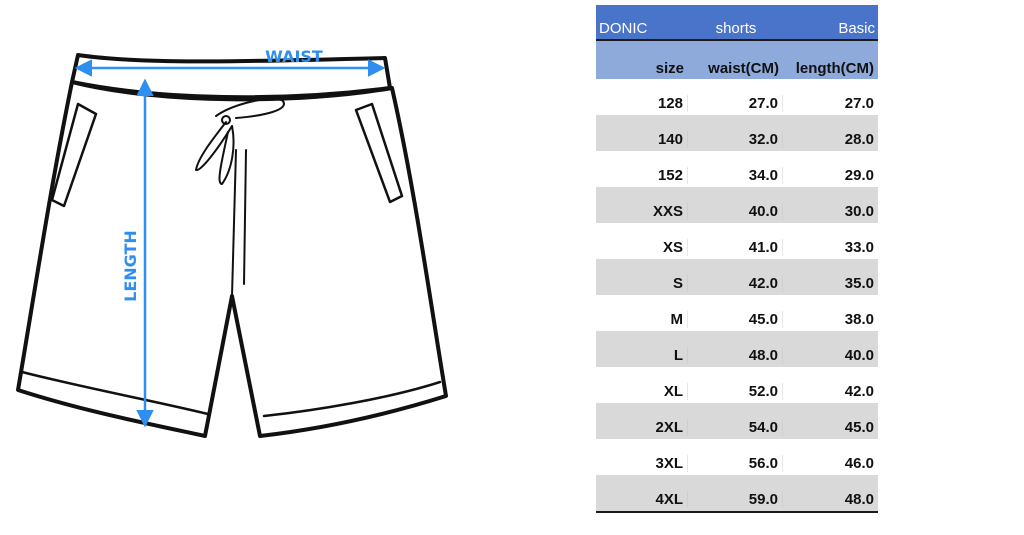 The width and height of the screenshot is (1024, 535). I want to click on cell-length: 29.0, so click(859, 175).